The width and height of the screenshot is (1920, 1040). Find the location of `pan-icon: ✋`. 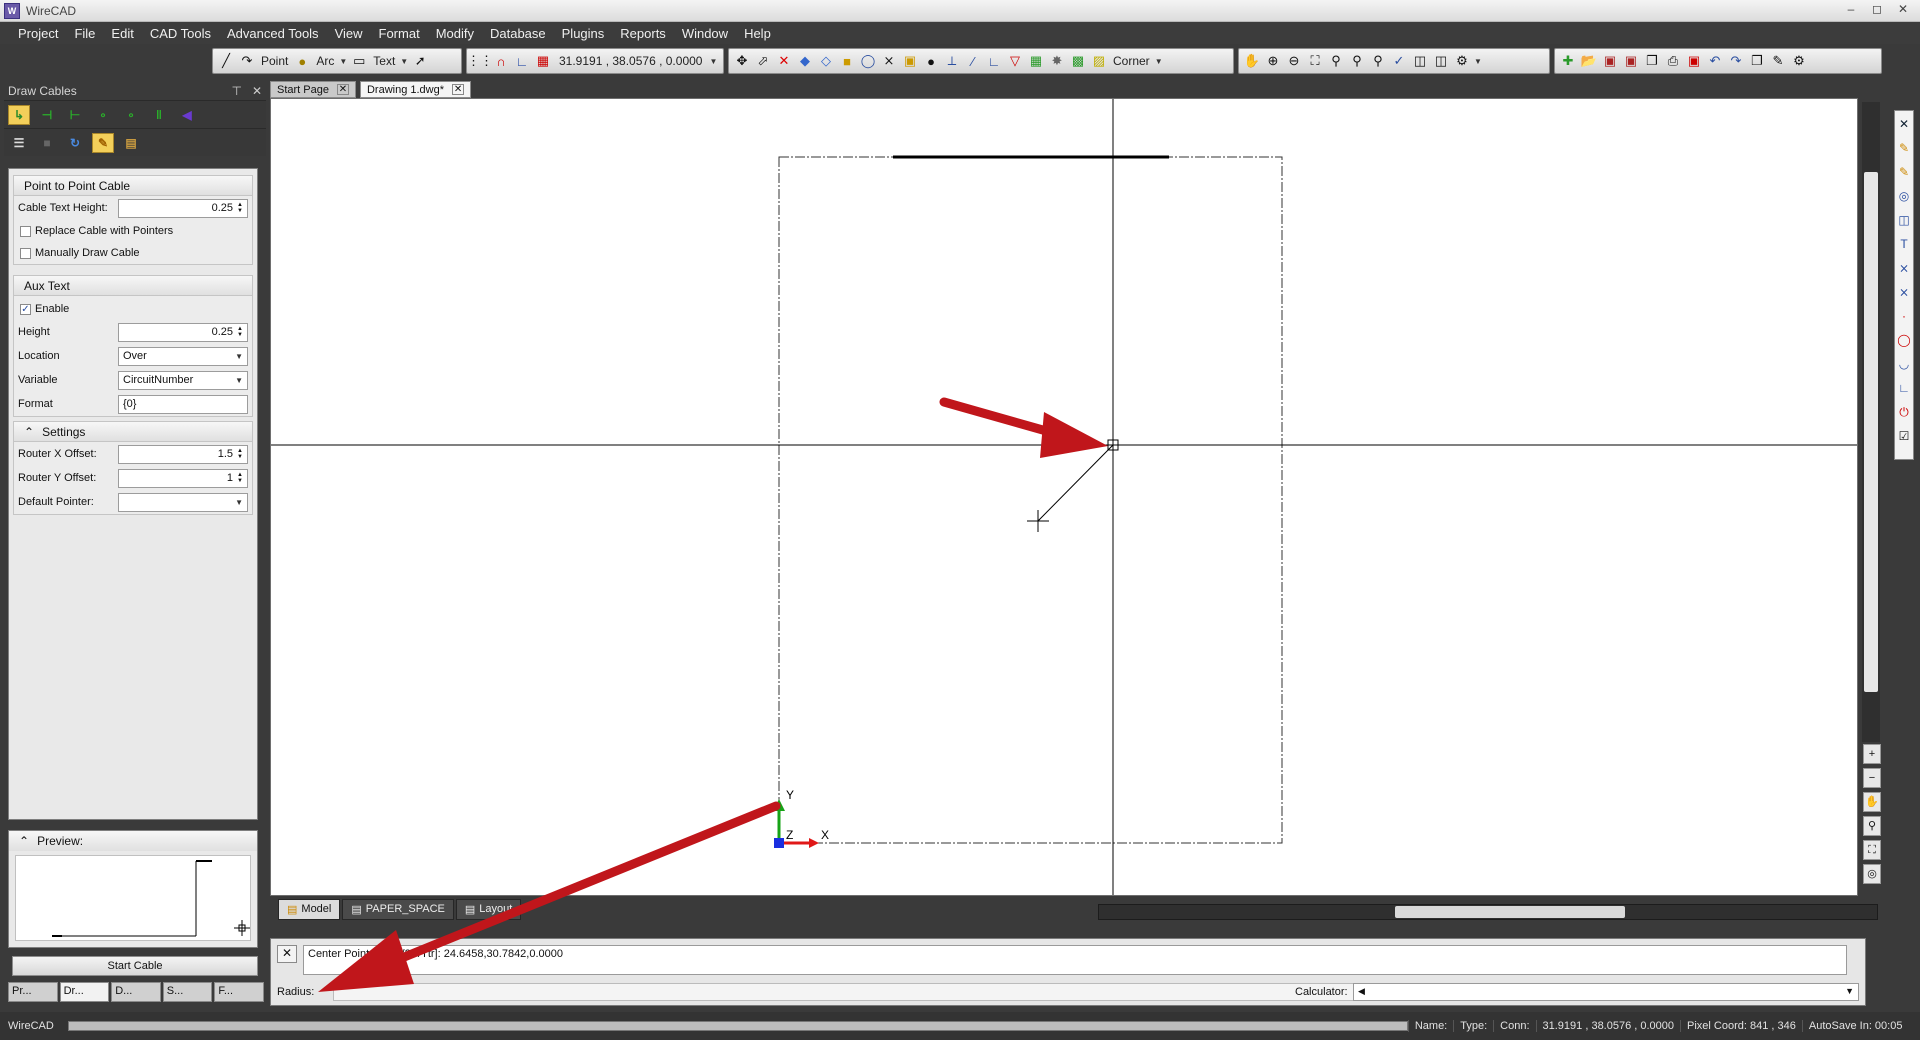

pan-icon: ✋ is located at coordinates (1252, 61).